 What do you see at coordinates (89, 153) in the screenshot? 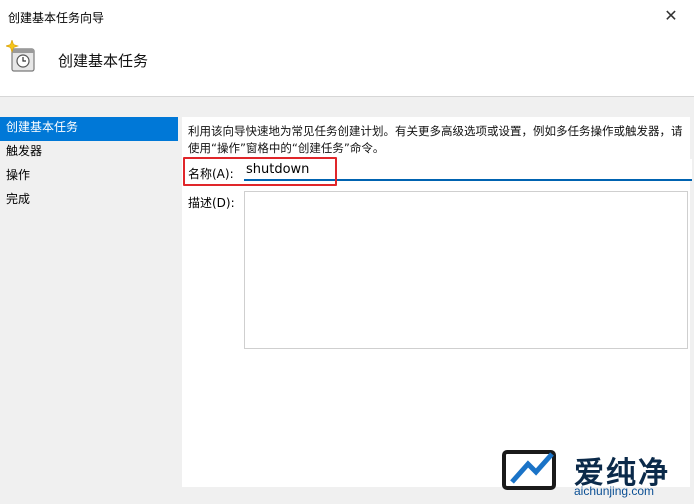
I see `sidebar-item-trigger: 触发器` at bounding box center [89, 153].